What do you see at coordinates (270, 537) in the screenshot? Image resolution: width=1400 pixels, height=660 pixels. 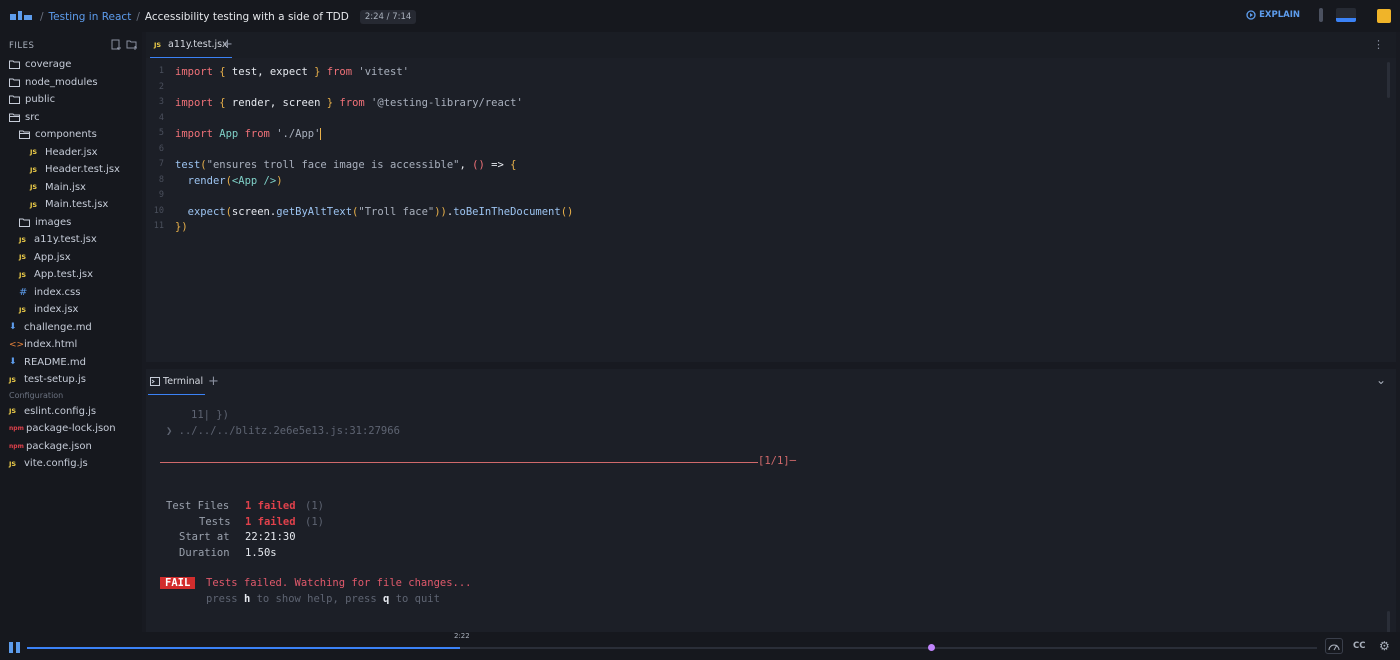 I see `start-value: 22:21:30` at bounding box center [270, 537].